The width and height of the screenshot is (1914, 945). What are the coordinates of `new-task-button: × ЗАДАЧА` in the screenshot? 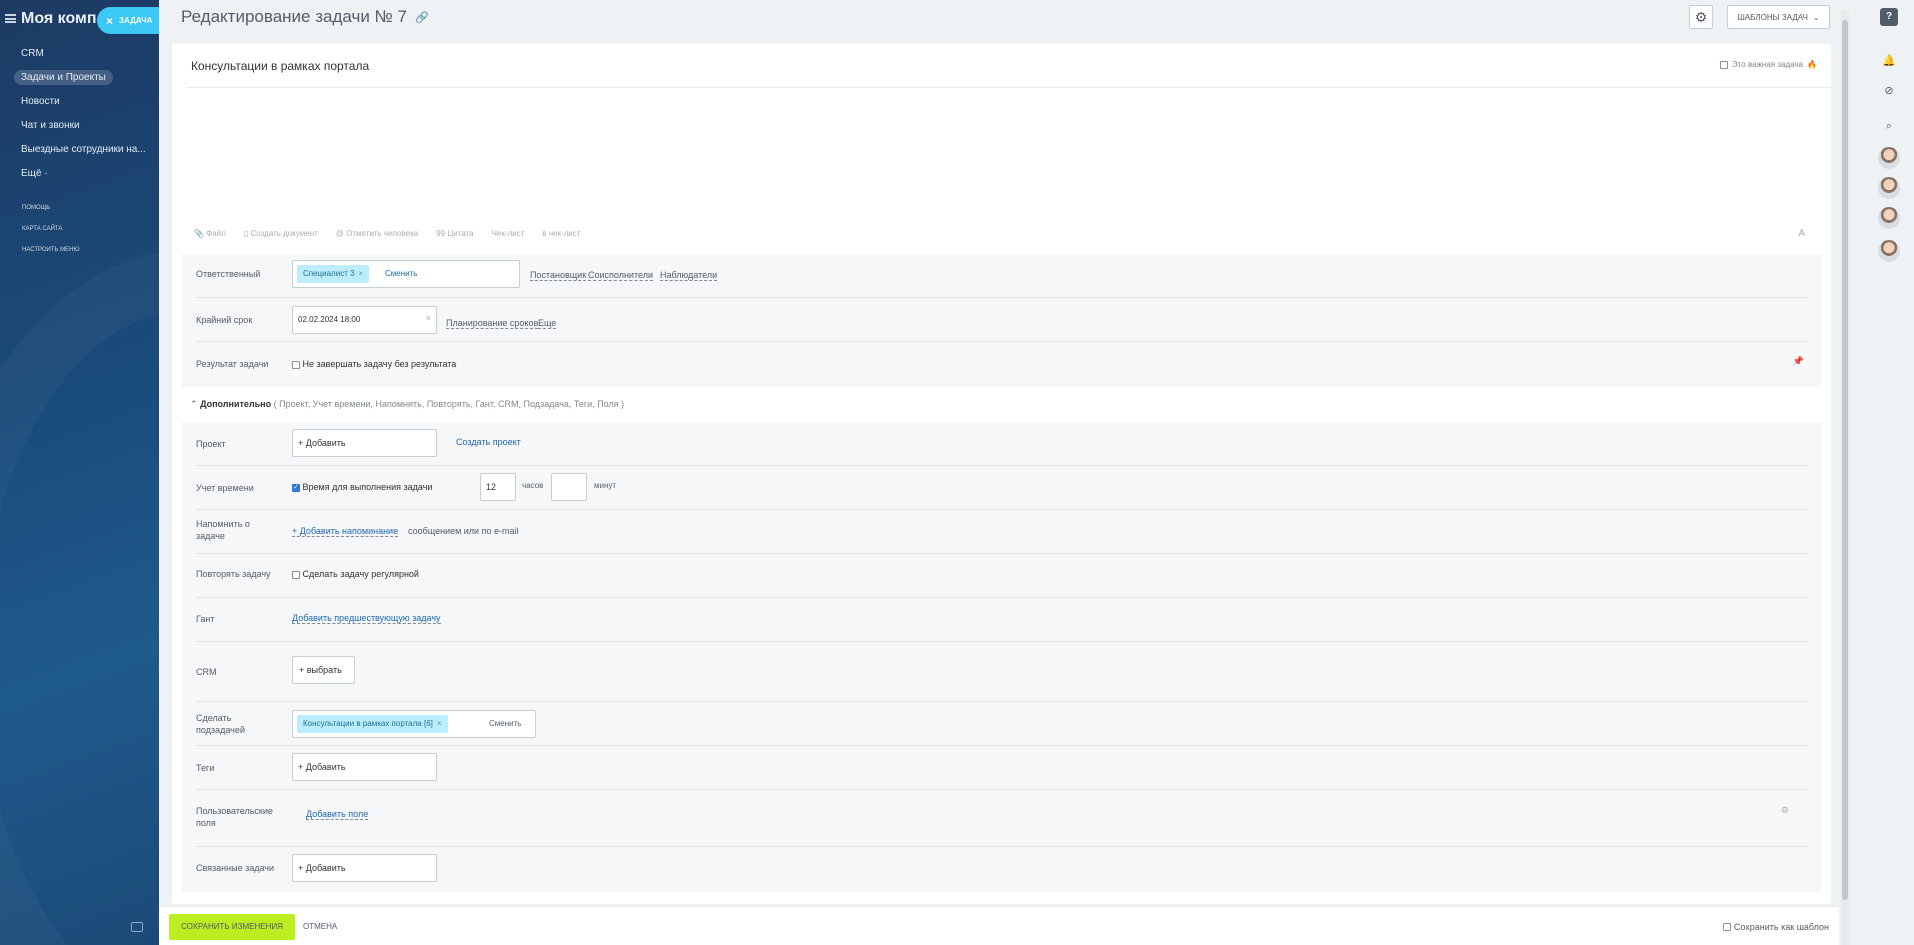 It's located at (128, 20).